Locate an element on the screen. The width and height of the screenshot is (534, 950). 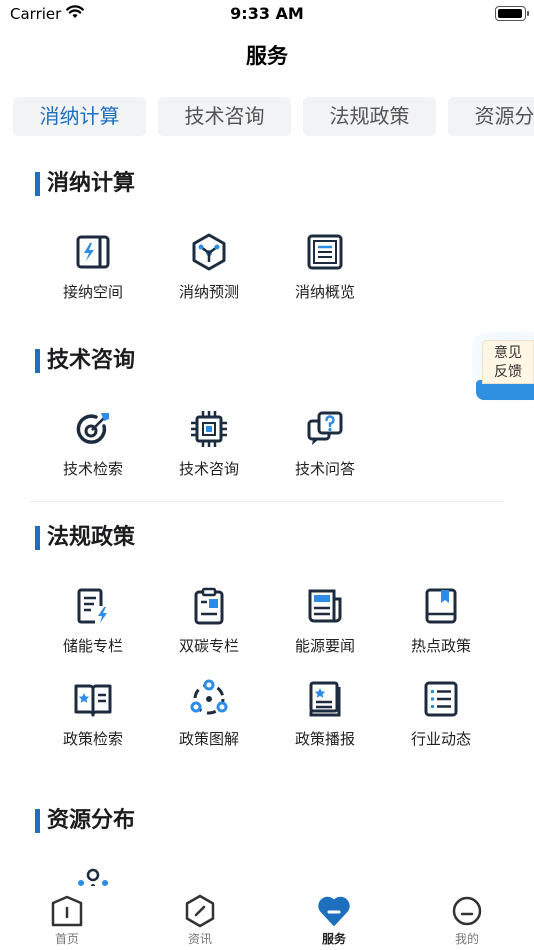
tab-resource: 资源分布 is located at coordinates (491, 116).